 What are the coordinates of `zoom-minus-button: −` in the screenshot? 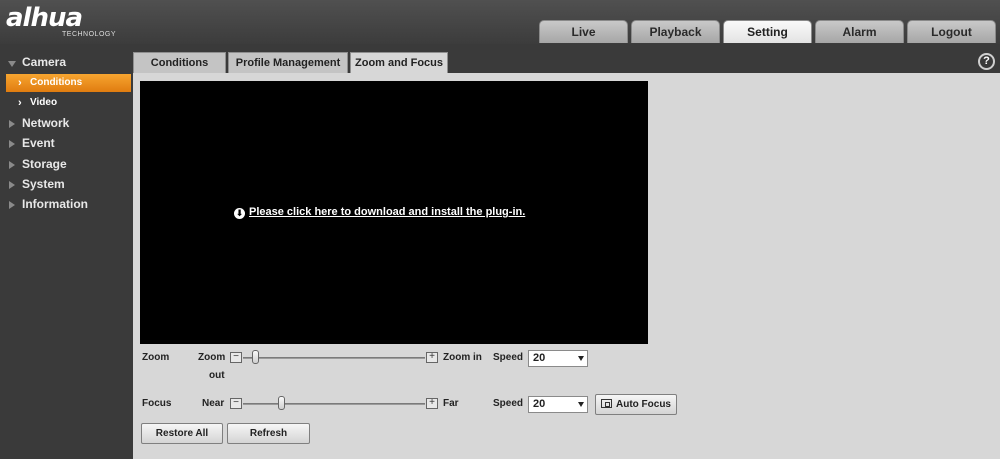 It's located at (236, 357).